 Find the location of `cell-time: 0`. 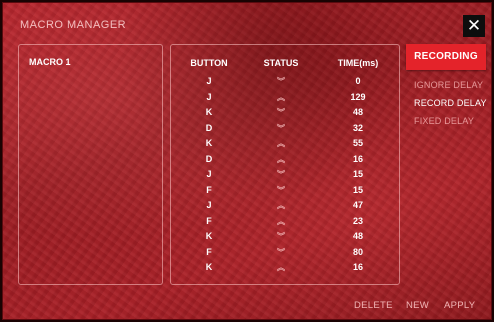

cell-time: 0 is located at coordinates (358, 81).